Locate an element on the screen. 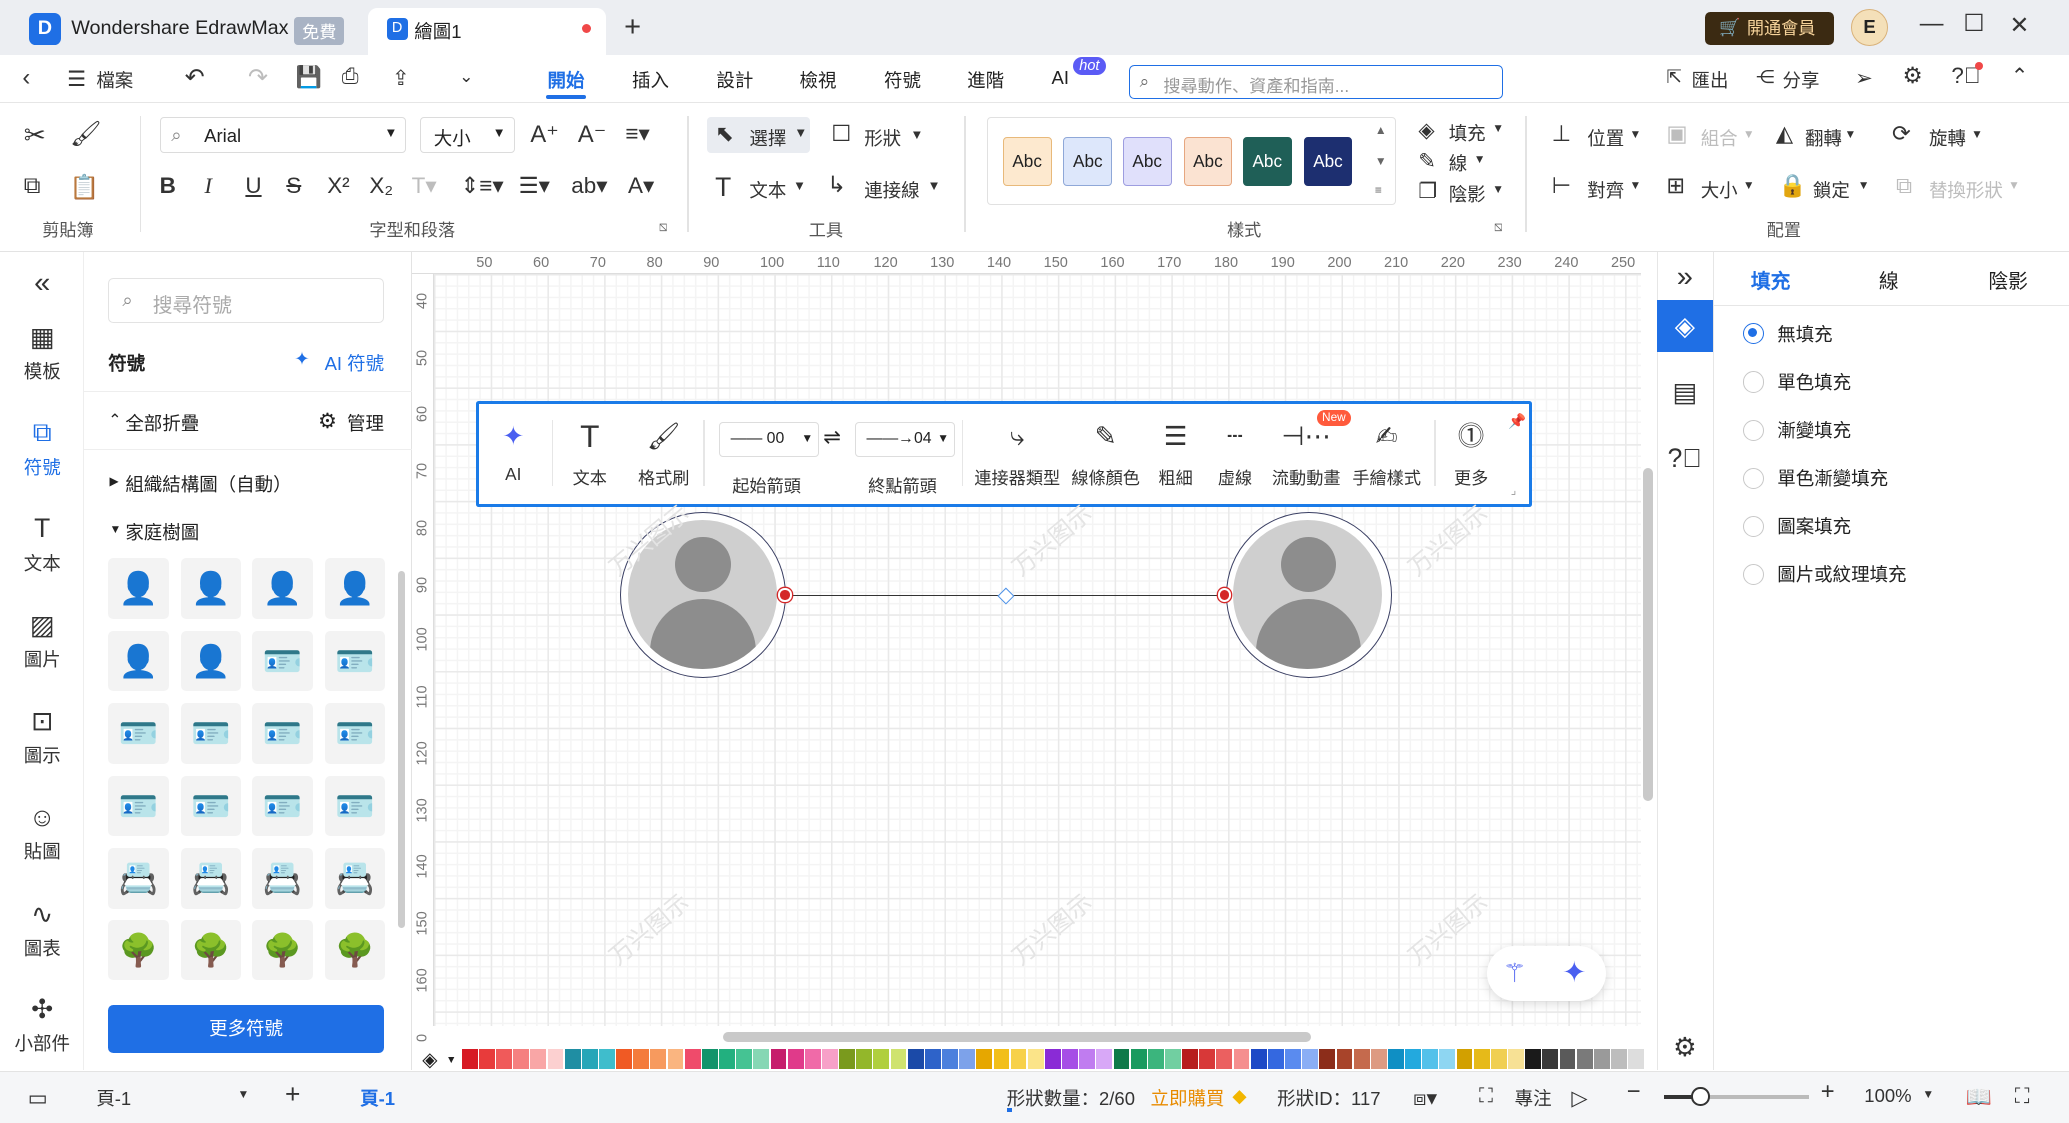 Image resolution: width=2069 pixels, height=1123 pixels. rail-text: T 文本 is located at coordinates (42, 544).